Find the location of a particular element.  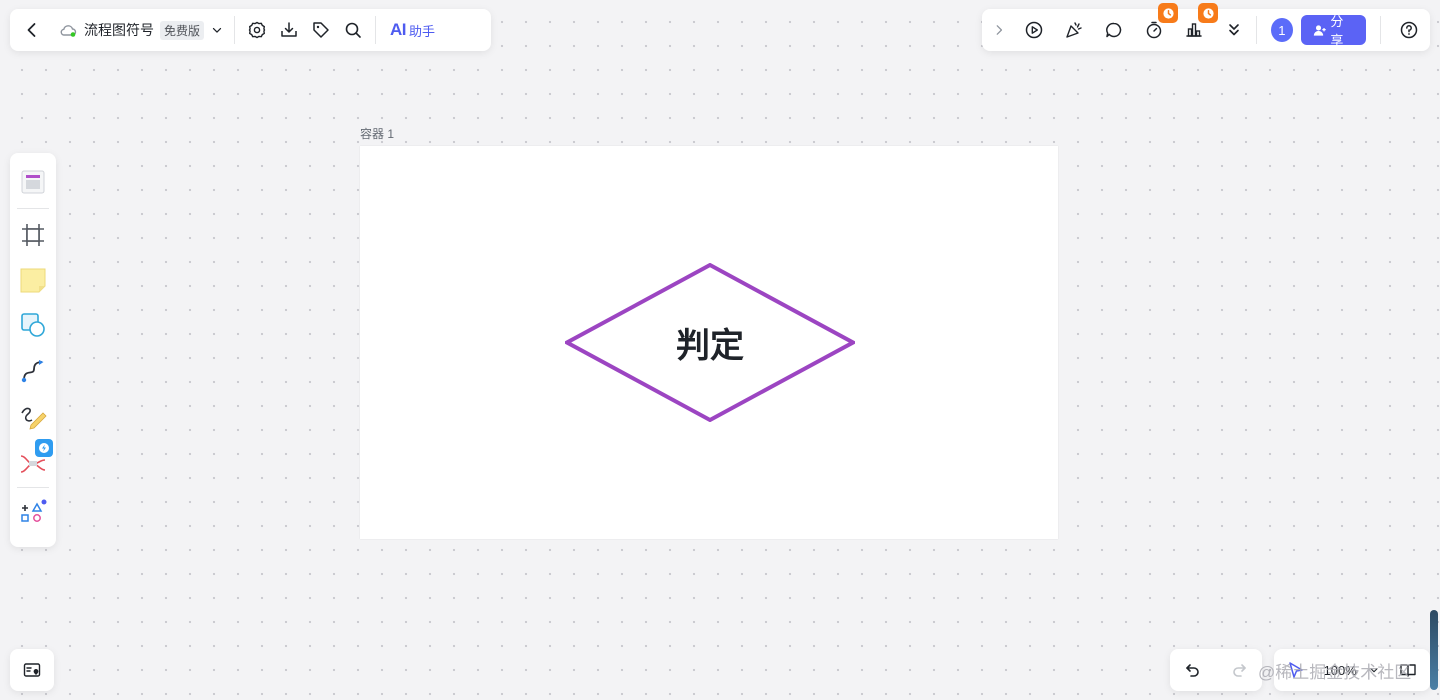

settings-button is located at coordinates (257, 30).